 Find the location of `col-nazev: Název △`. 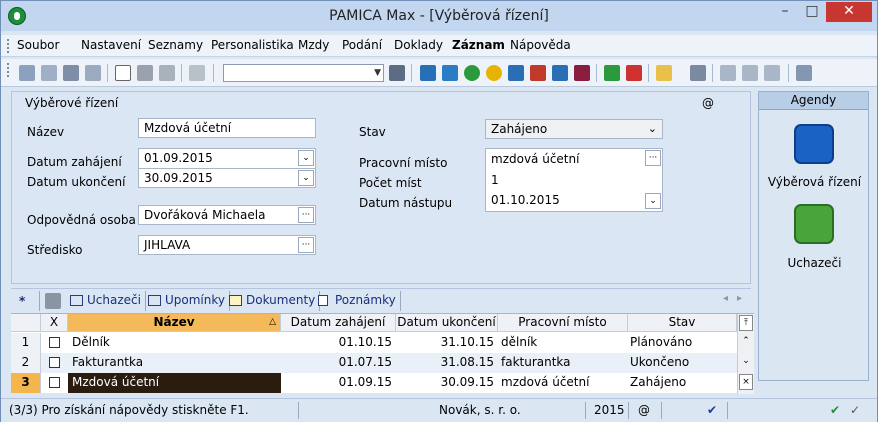

col-nazev: Název △ is located at coordinates (174, 323).